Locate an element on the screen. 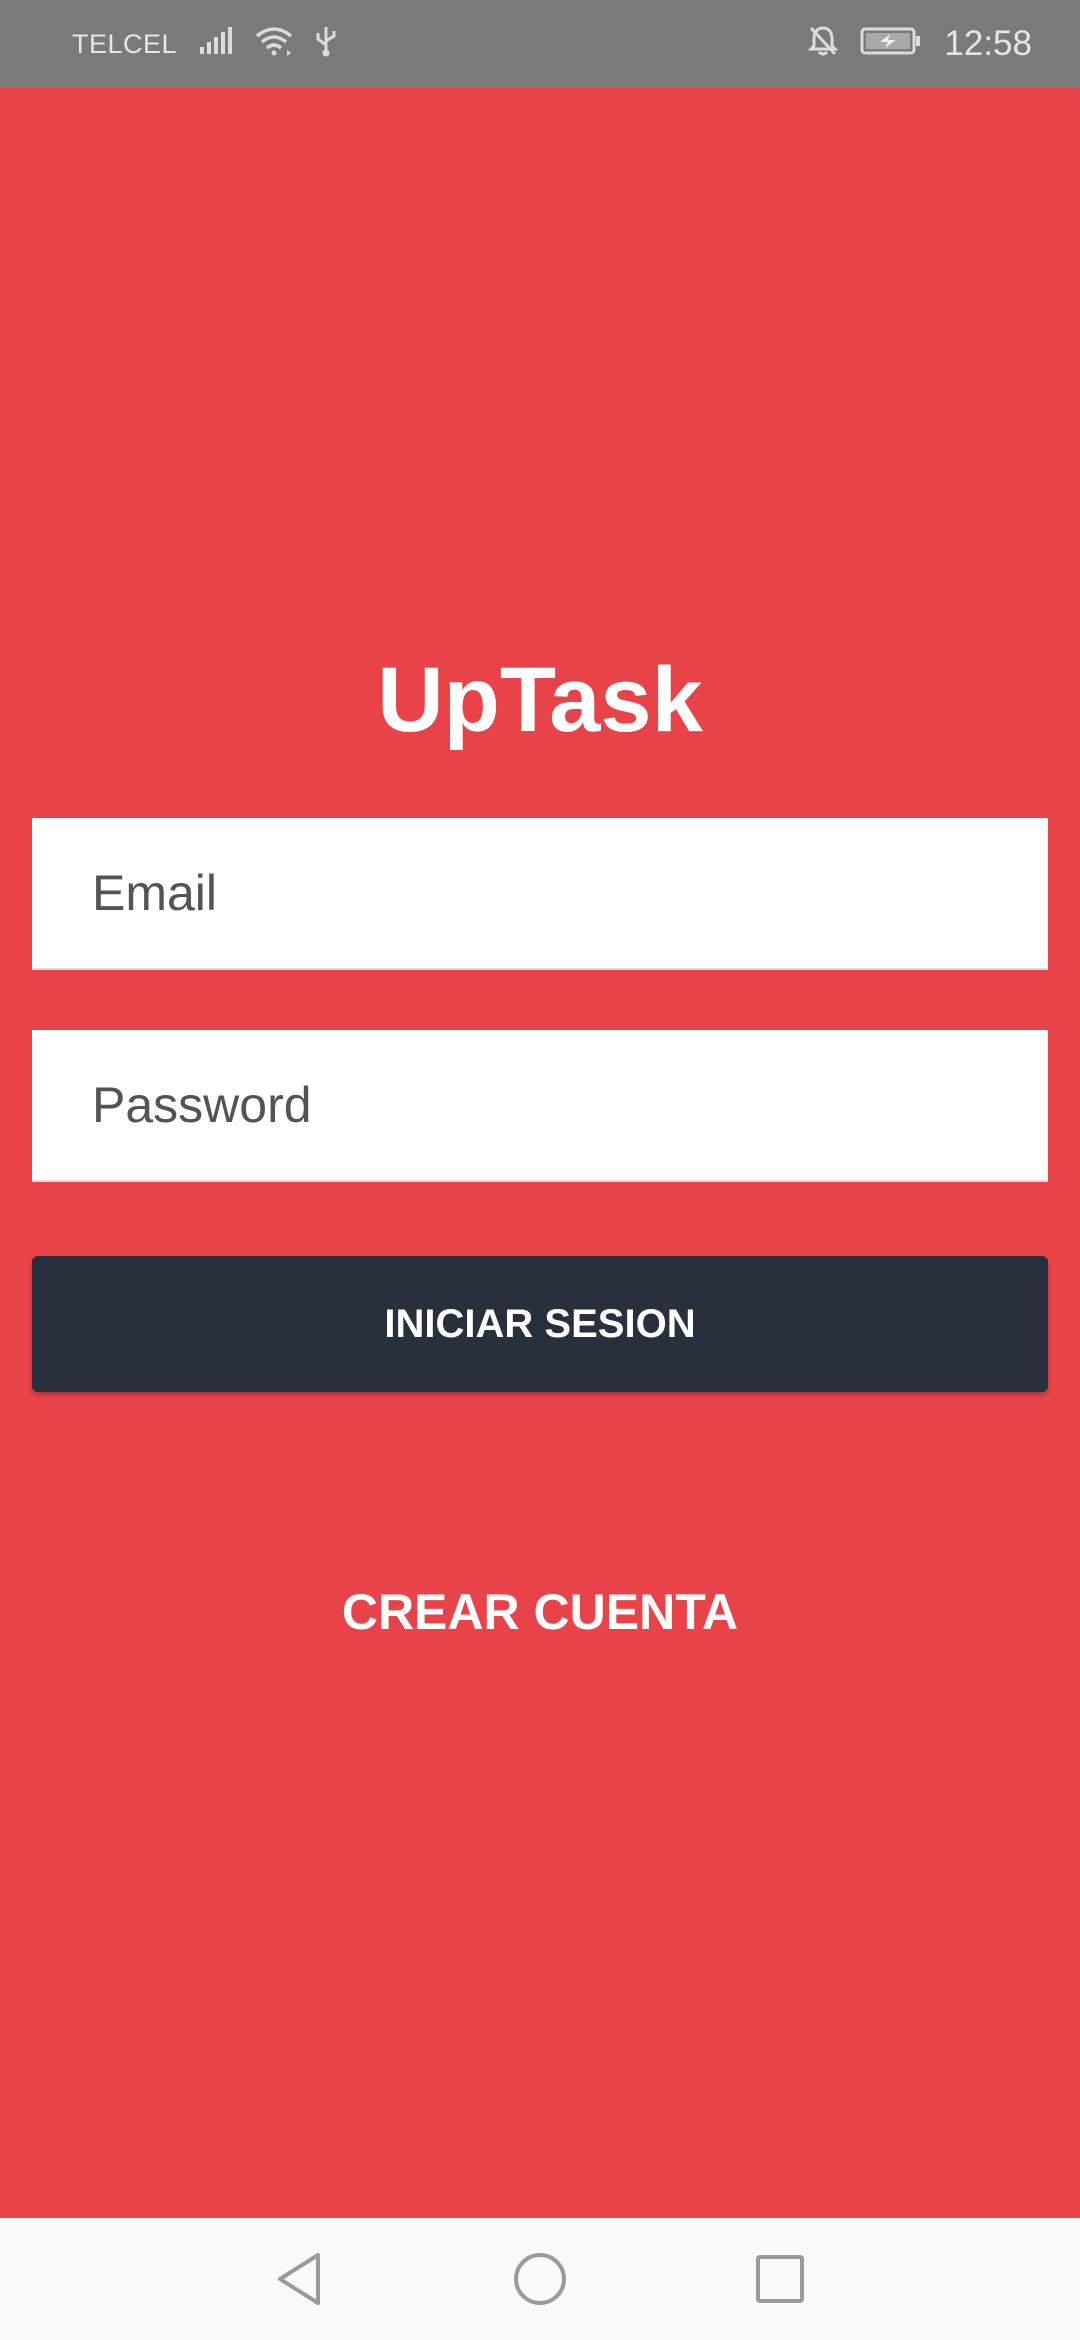 The width and height of the screenshot is (1080, 2340). login-button: INICIAR SESION is located at coordinates (540, 1324).